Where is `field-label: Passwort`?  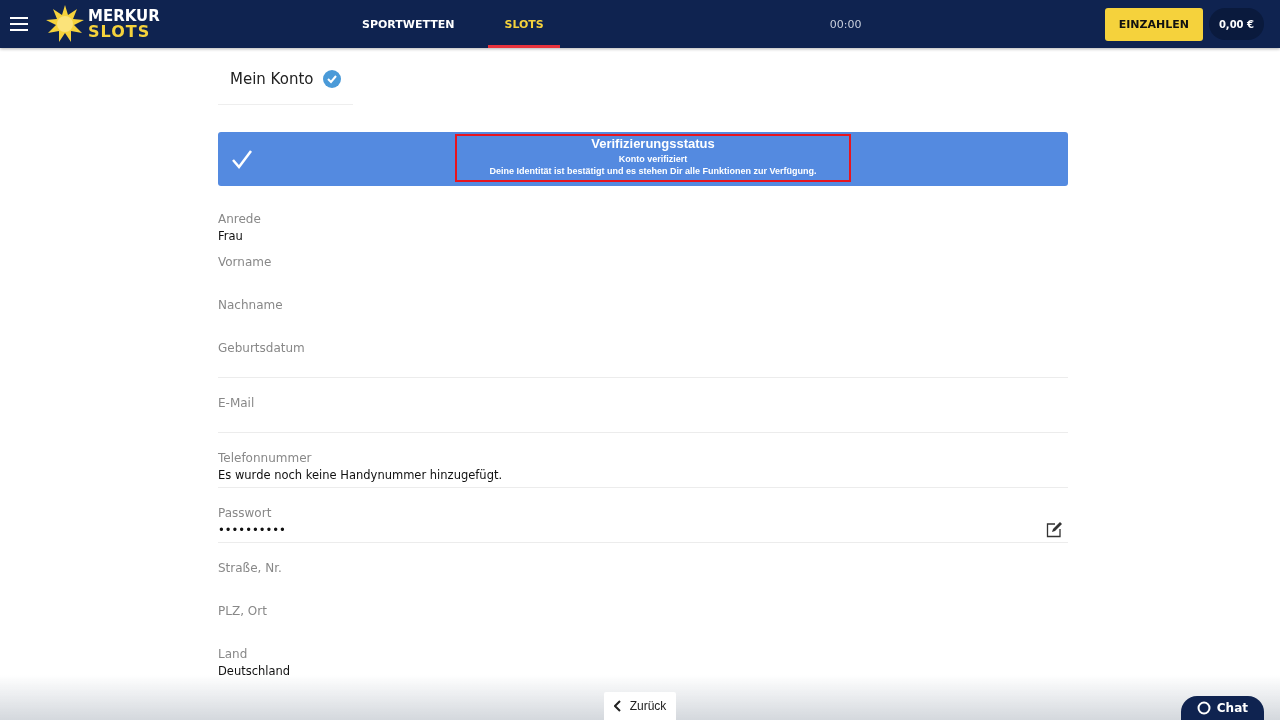 field-label: Passwort is located at coordinates (245, 513).